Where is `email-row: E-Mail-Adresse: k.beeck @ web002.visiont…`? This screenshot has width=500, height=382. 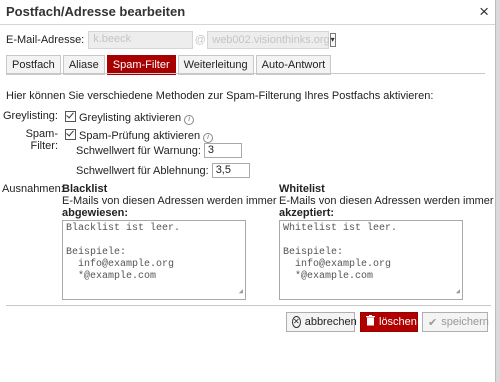
email-row: E-Mail-Adresse: k.beeck @ web002.visiont… is located at coordinates (171, 40).